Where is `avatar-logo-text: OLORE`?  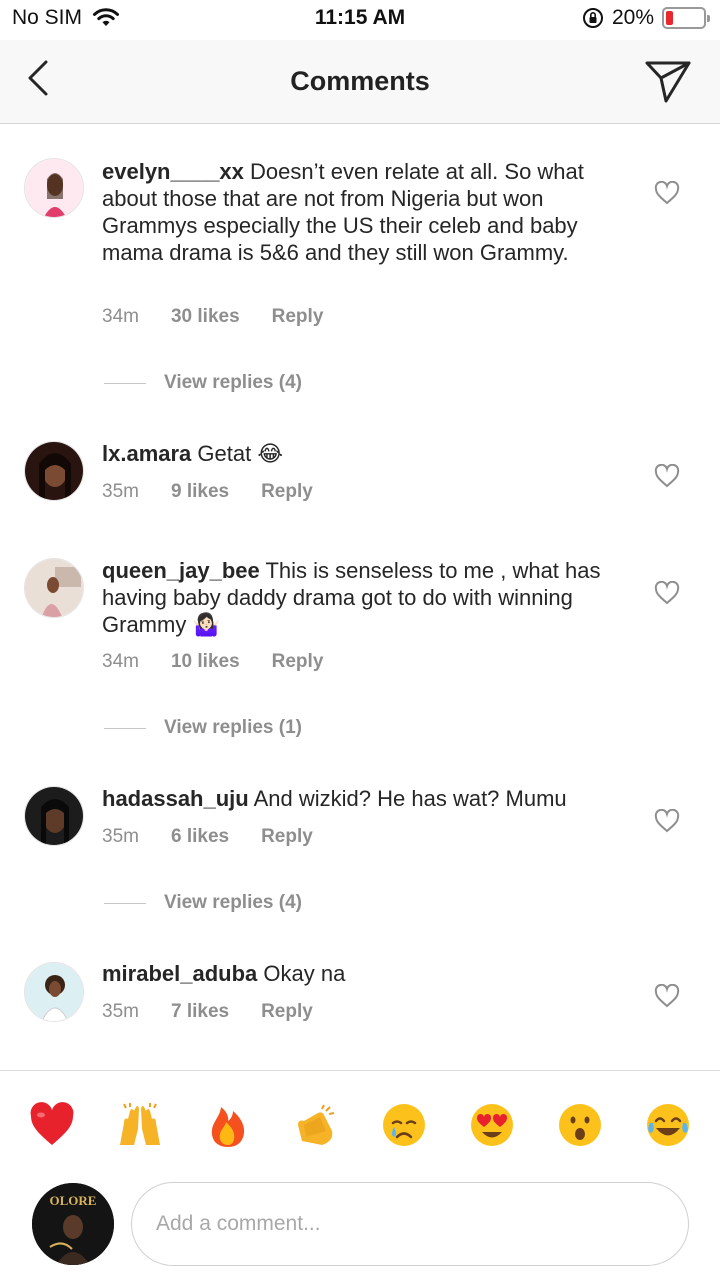 avatar-logo-text: OLORE is located at coordinates (73, 1200).